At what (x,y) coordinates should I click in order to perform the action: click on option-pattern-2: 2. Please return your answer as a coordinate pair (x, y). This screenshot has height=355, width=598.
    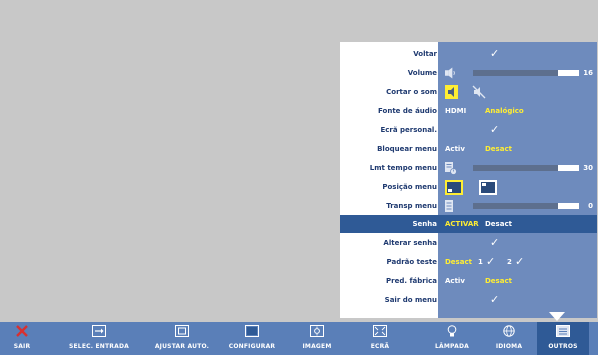
    Looking at the image, I should click on (509, 262).